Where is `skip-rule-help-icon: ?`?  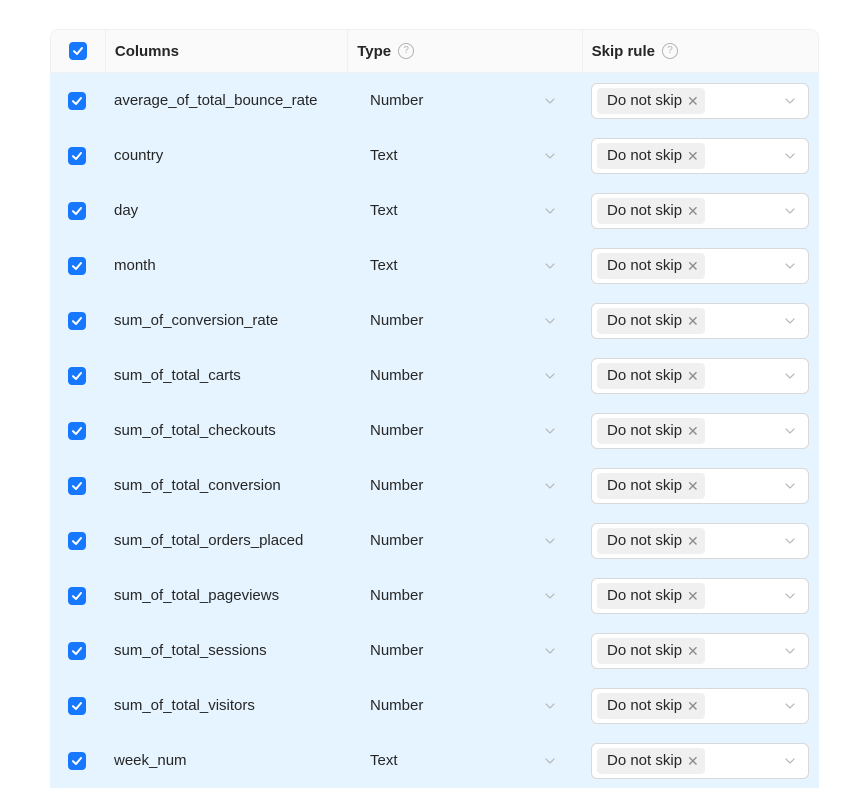 skip-rule-help-icon: ? is located at coordinates (669, 51).